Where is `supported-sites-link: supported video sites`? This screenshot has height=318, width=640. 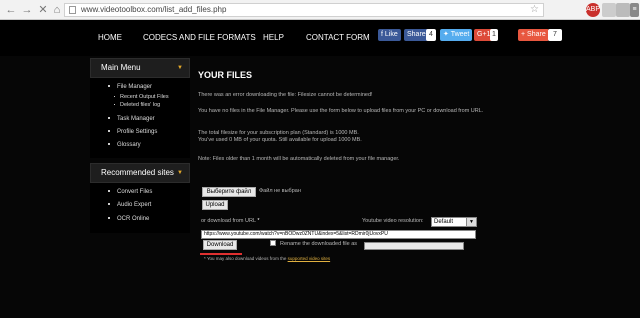
supported-sites-link: supported video sites is located at coordinates (309, 258).